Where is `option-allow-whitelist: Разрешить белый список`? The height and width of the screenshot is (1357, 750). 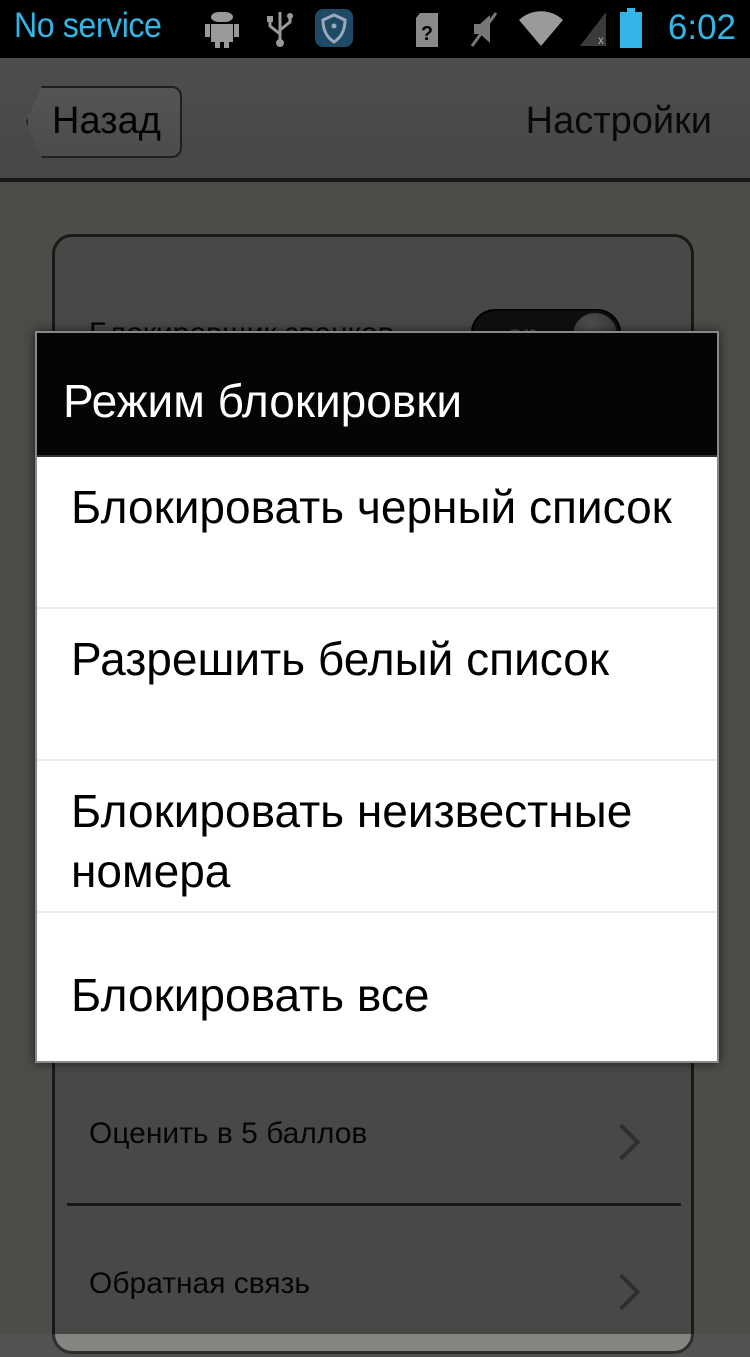
option-allow-whitelist: Разрешить белый список is located at coordinates (377, 685).